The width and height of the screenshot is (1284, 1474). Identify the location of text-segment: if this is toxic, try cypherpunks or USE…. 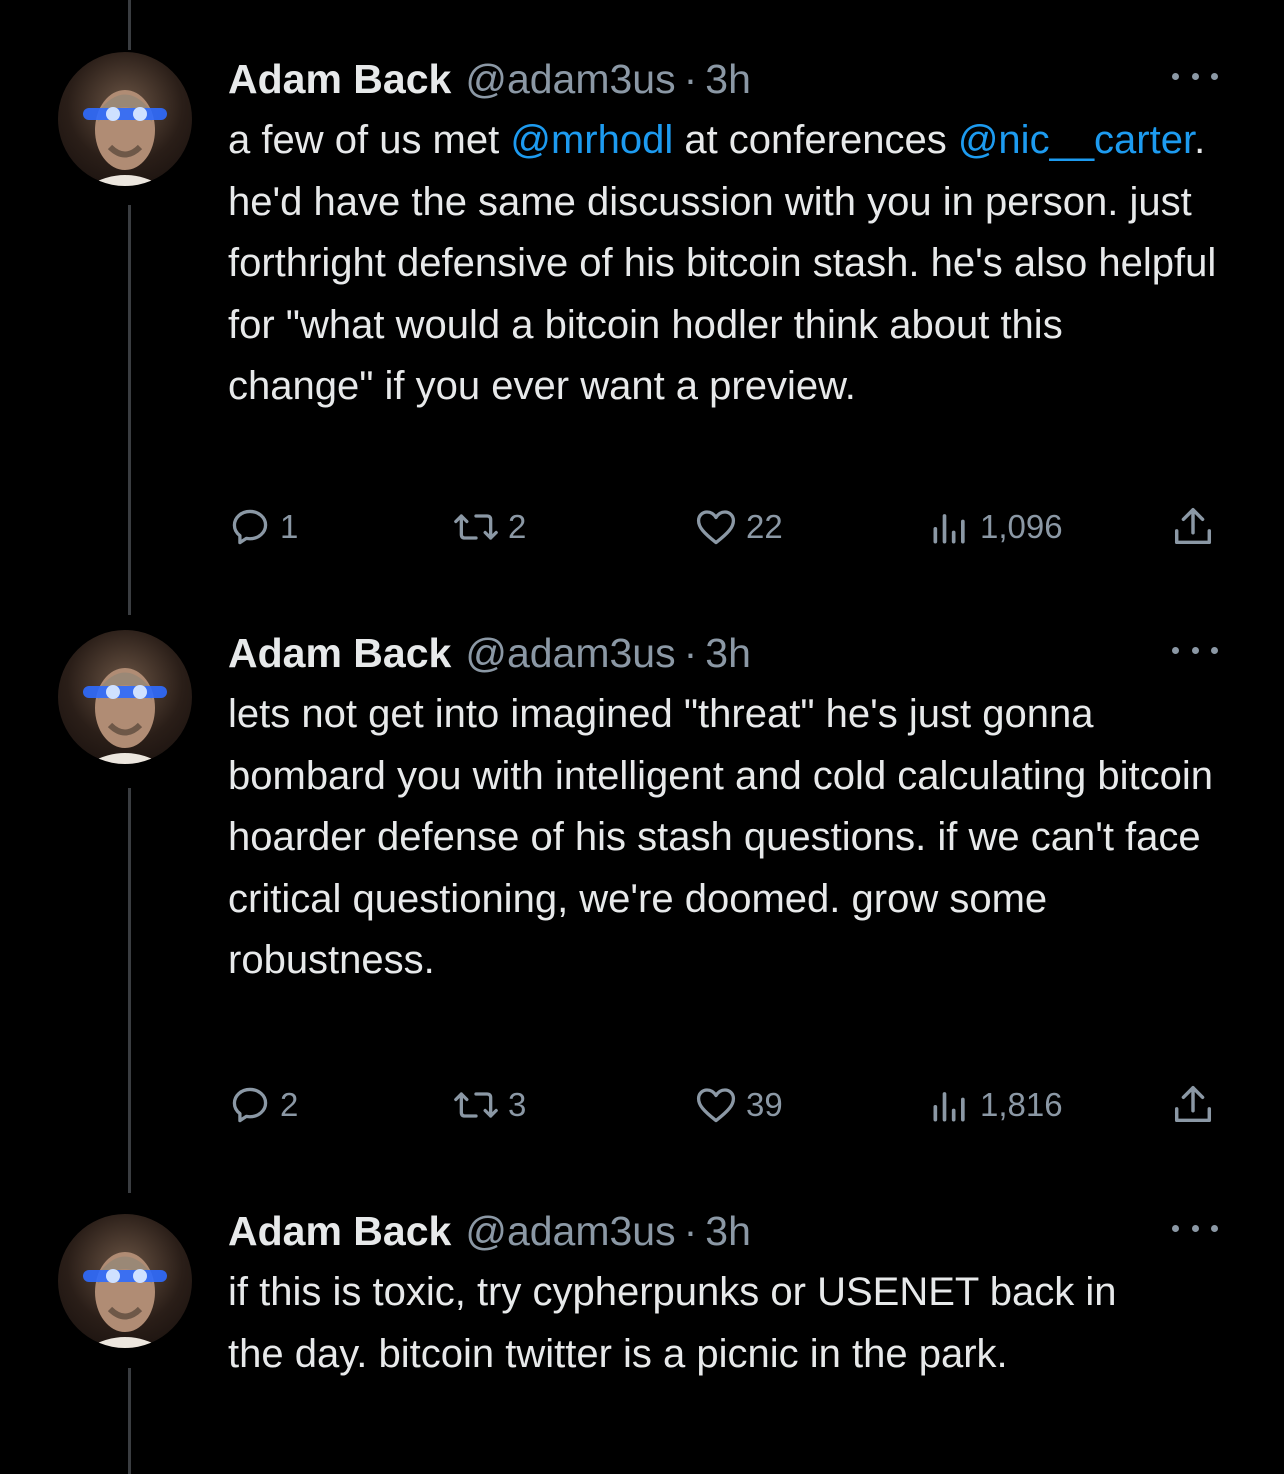
(672, 1323).